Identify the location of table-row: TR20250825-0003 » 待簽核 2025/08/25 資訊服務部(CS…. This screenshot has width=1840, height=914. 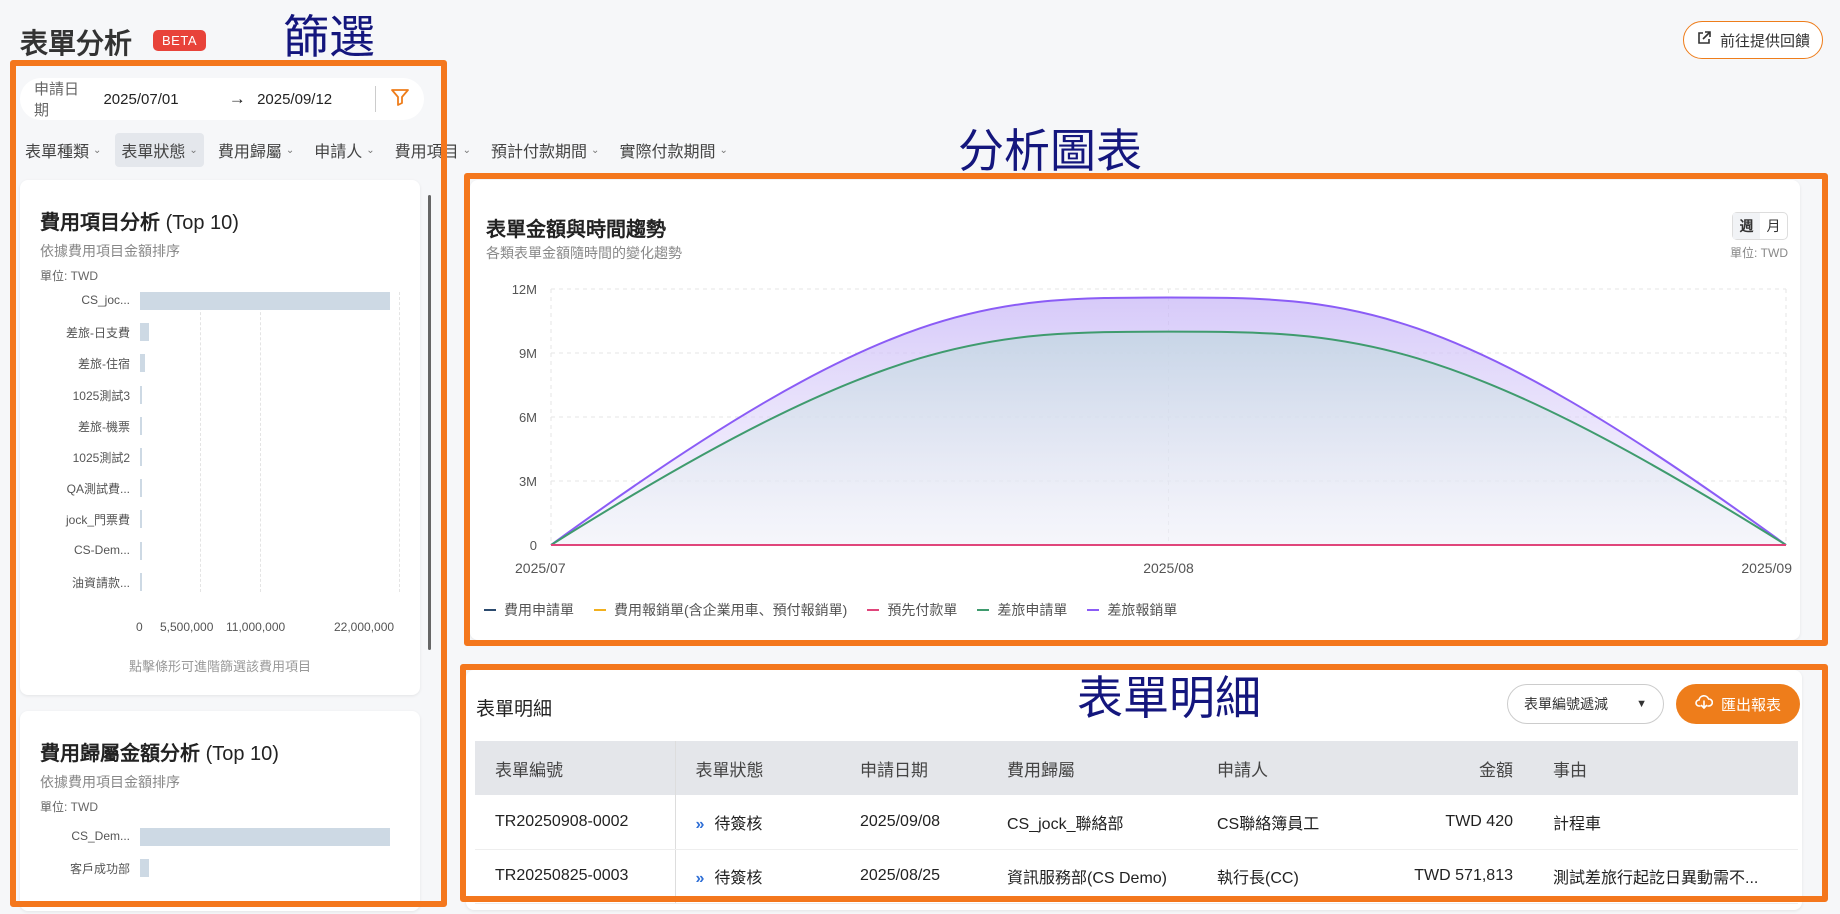
(1136, 876).